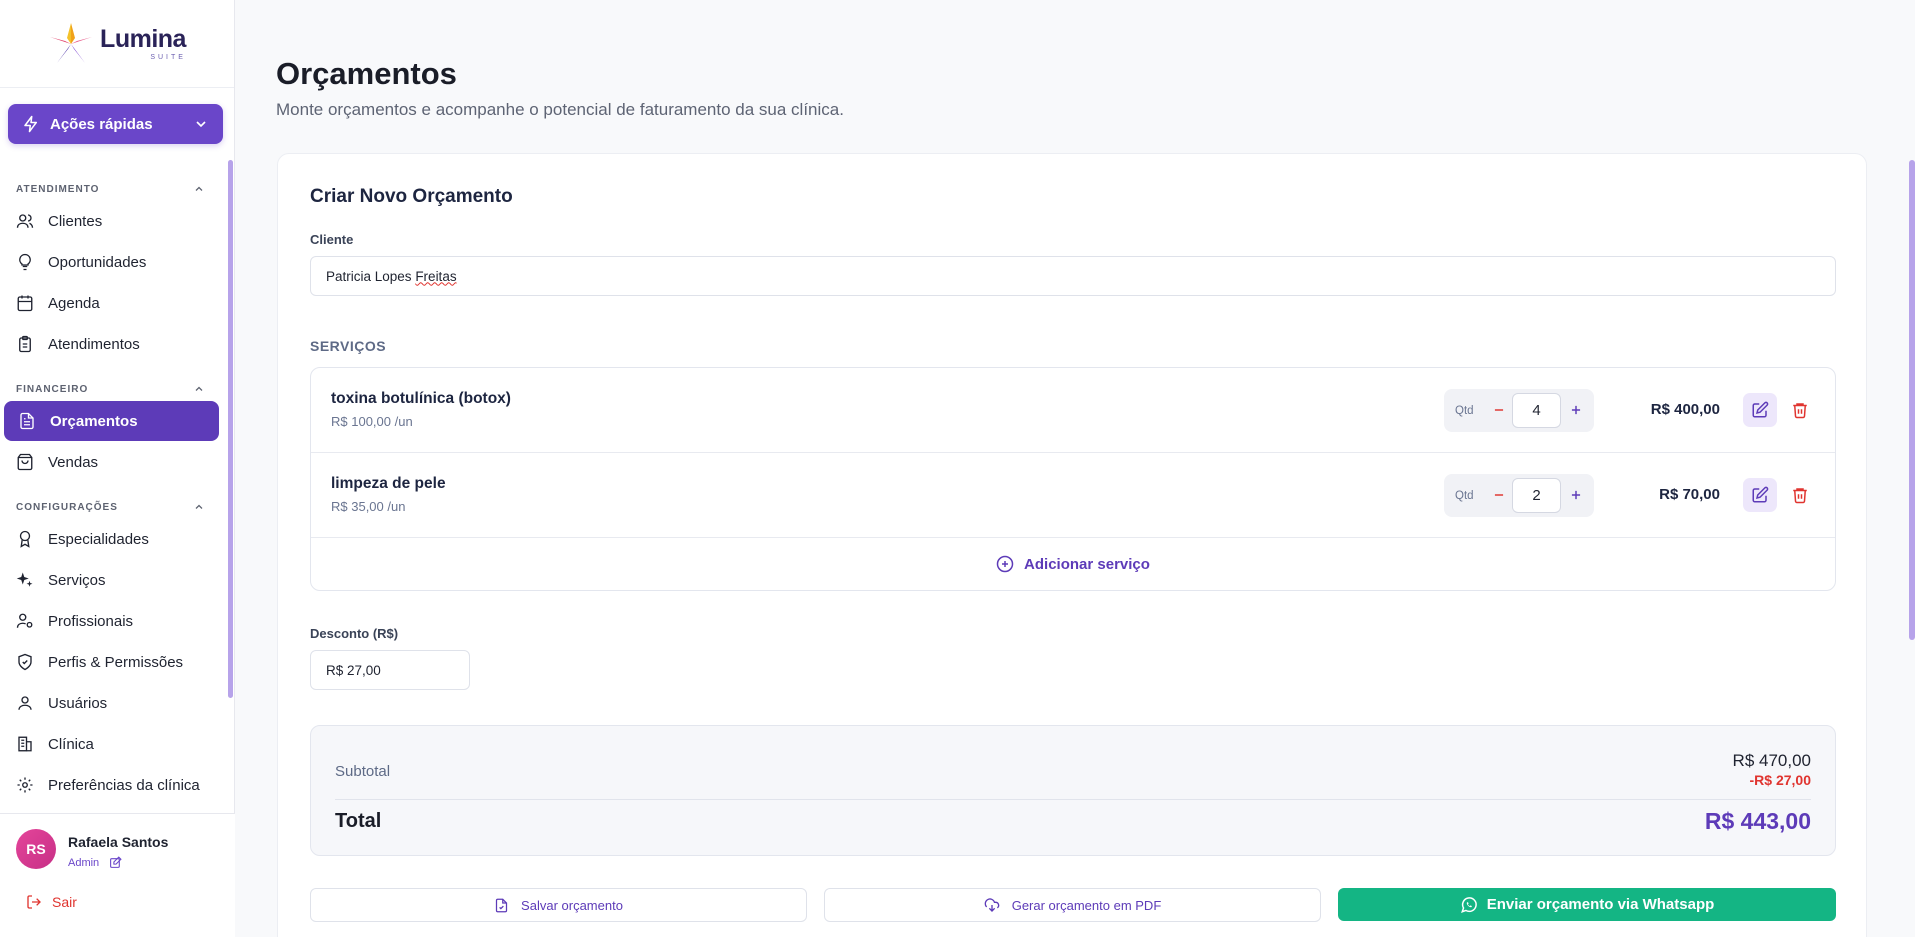 The width and height of the screenshot is (1915, 937). I want to click on sidebar-item-label: Profissionais, so click(91, 621).